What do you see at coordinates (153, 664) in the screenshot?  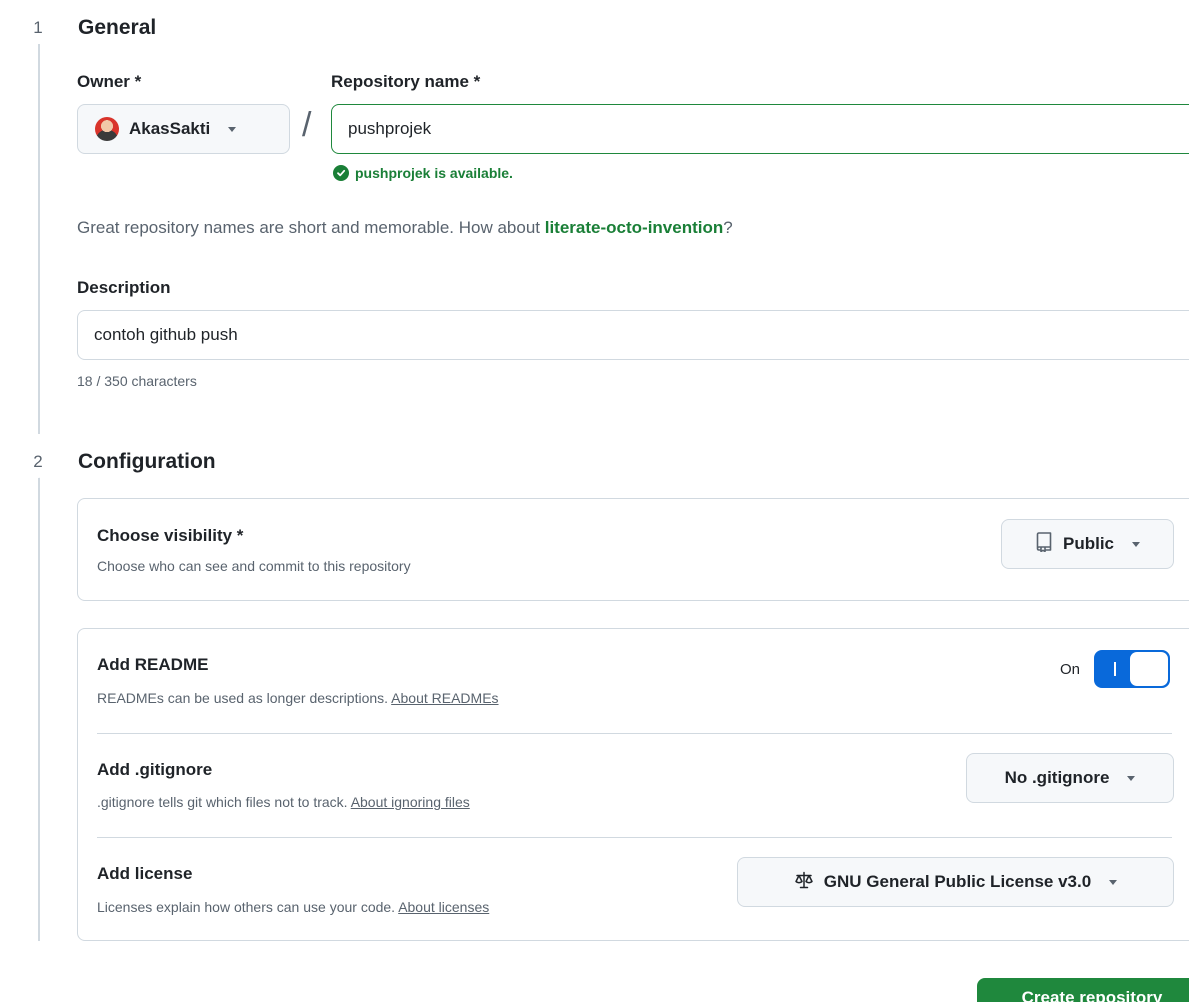 I see `readme-title: Add README` at bounding box center [153, 664].